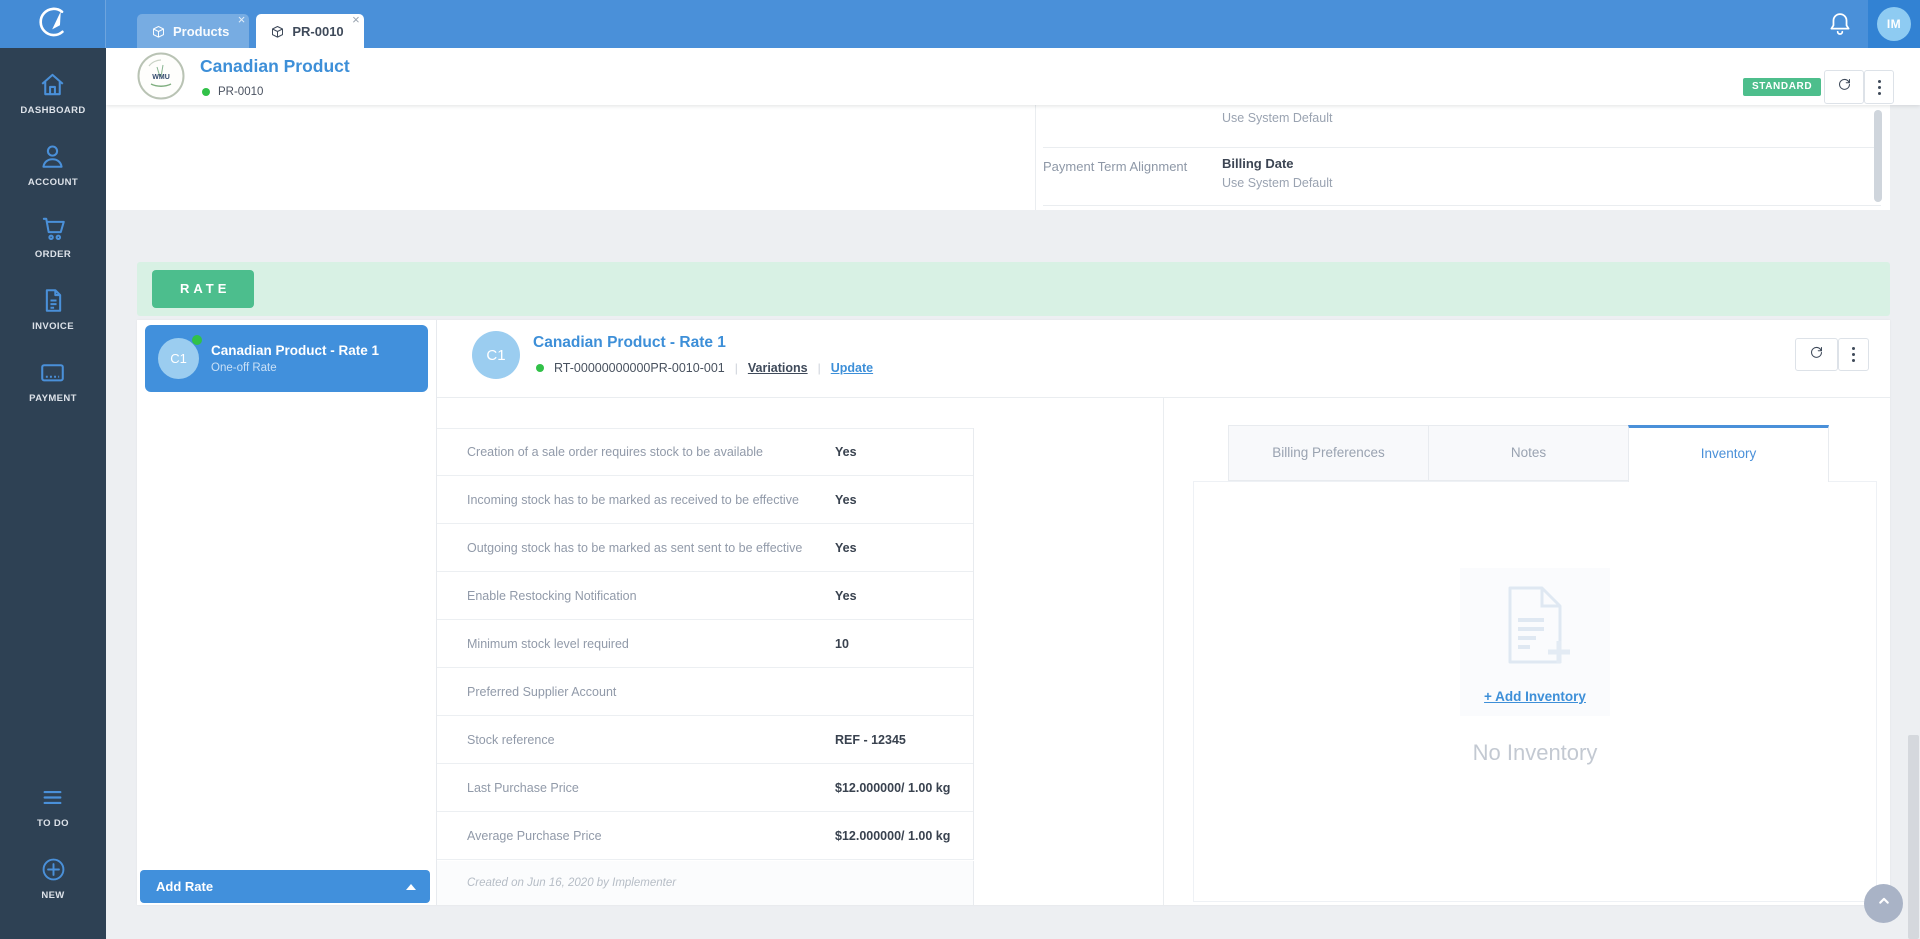 This screenshot has width=1920, height=939. I want to click on sidebar-item-label: ACCOUNT, so click(53, 182).